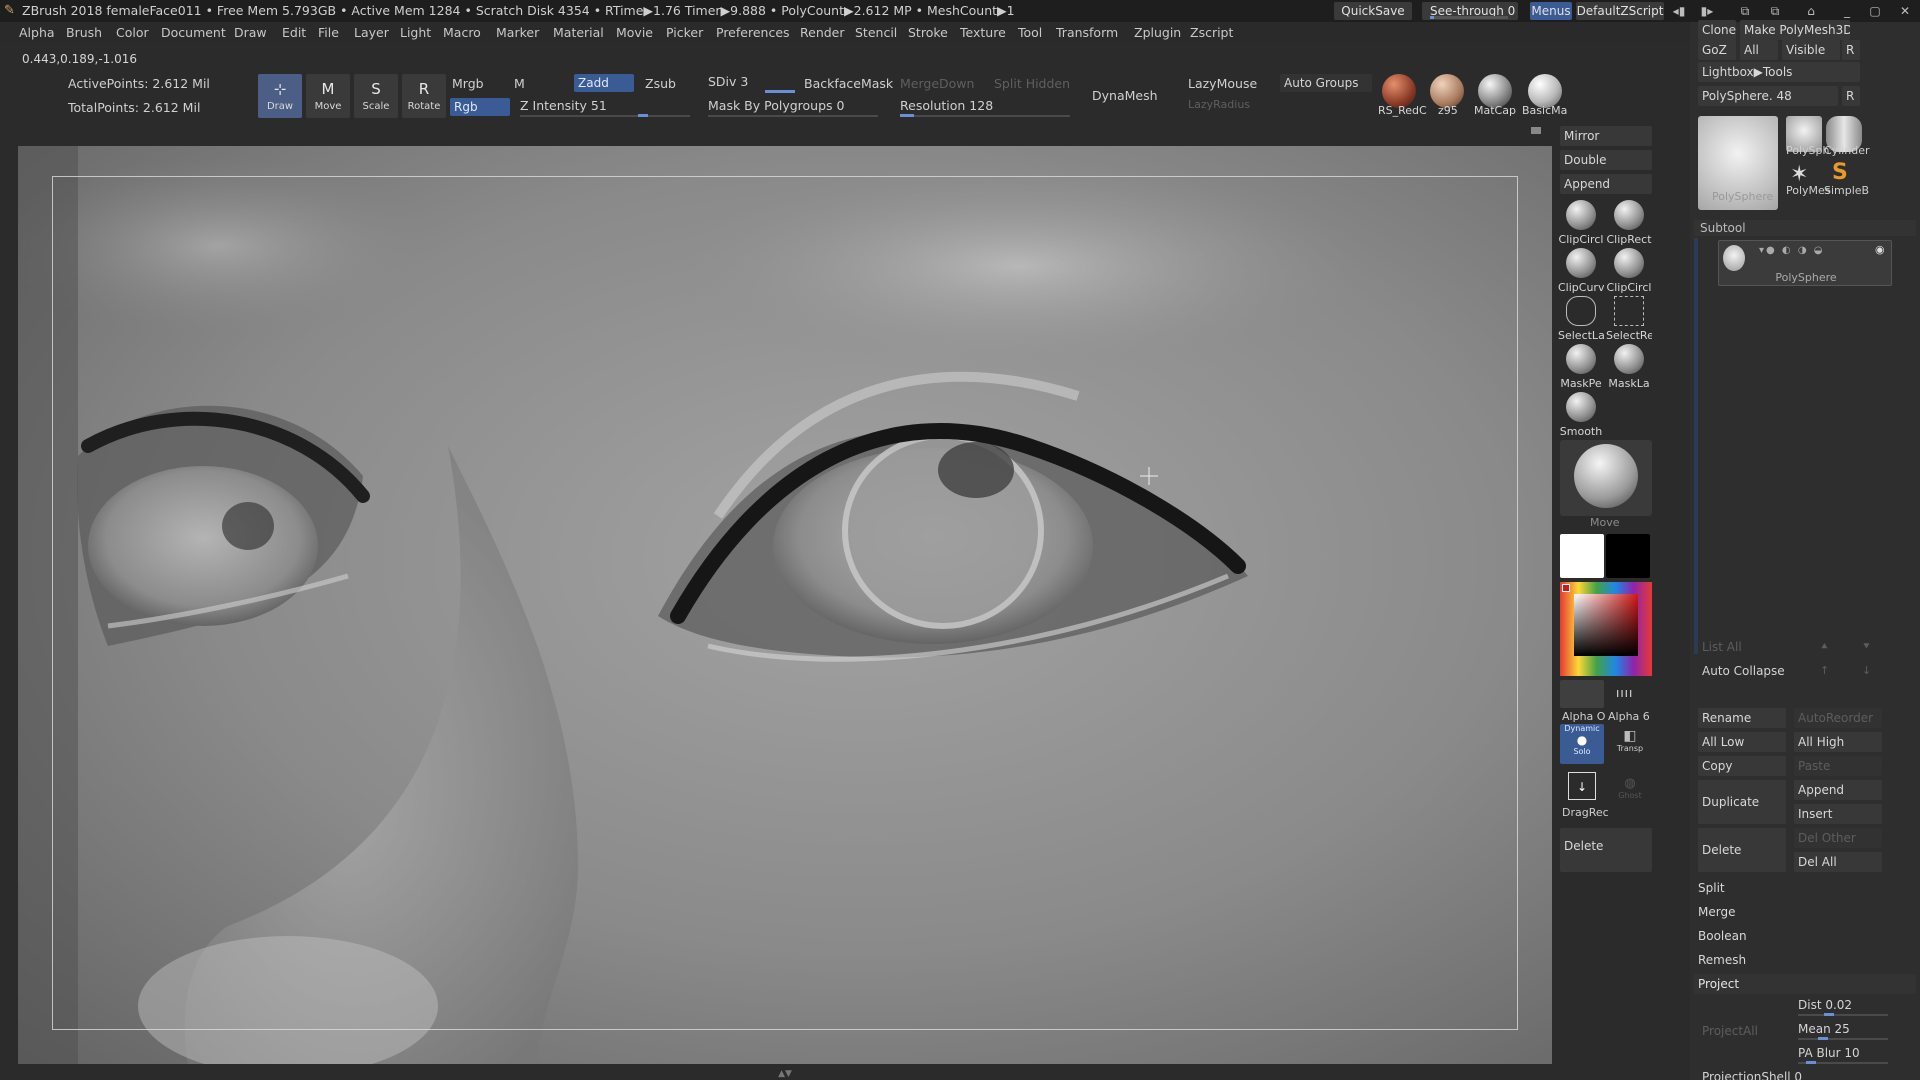 Image resolution: width=1920 pixels, height=1080 pixels. I want to click on del-all-button: Del All, so click(1838, 862).